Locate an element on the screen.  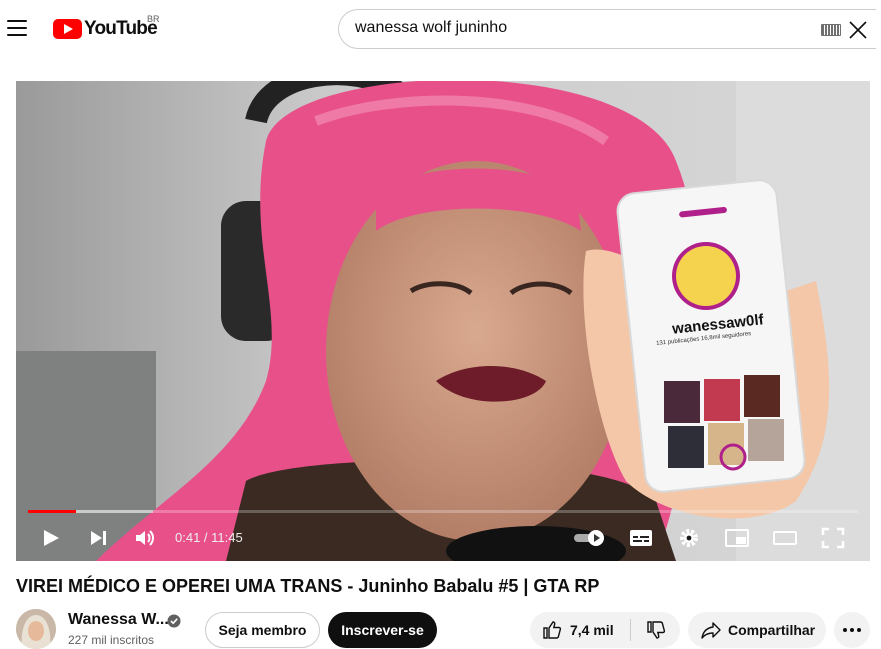
more-actions-button is located at coordinates (852, 630).